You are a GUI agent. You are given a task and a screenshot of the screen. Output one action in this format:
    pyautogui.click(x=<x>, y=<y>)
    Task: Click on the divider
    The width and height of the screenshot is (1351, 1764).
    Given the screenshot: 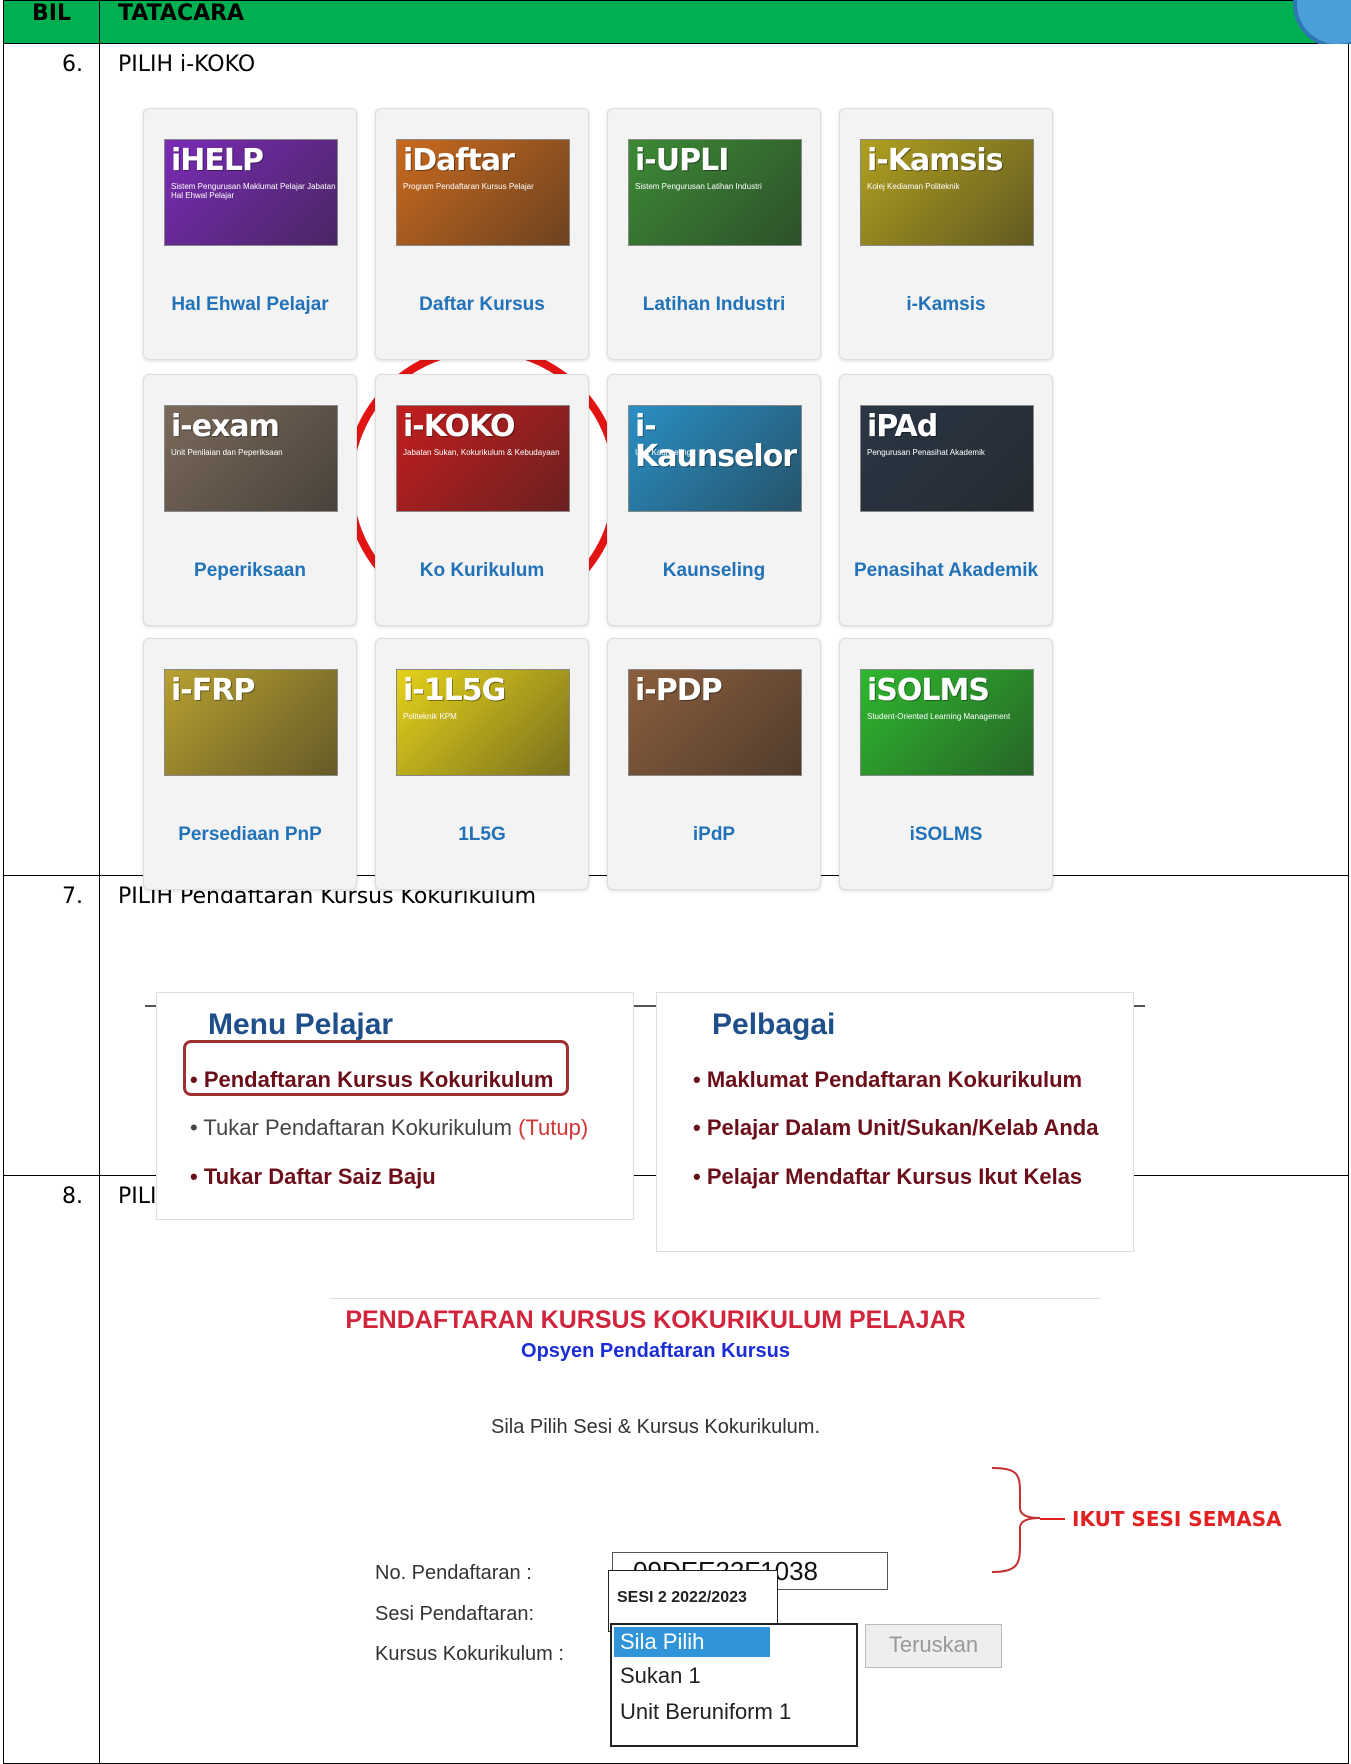 What is the action you would take?
    pyautogui.click(x=715, y=1298)
    